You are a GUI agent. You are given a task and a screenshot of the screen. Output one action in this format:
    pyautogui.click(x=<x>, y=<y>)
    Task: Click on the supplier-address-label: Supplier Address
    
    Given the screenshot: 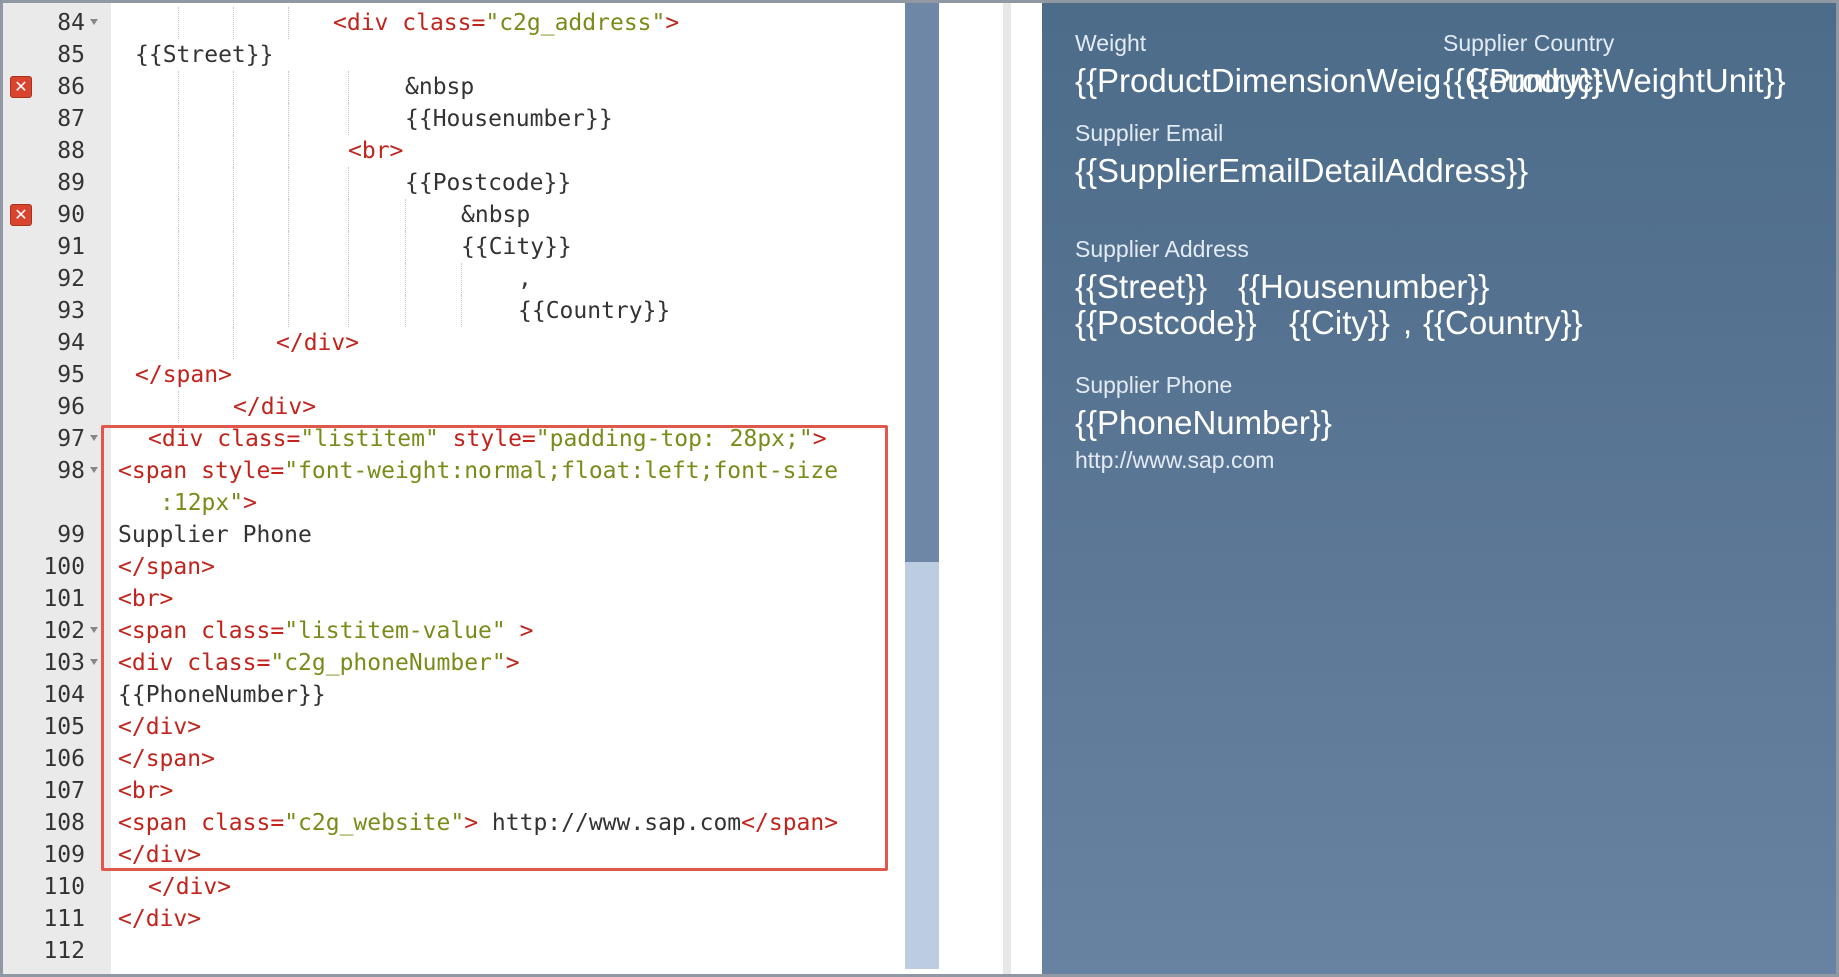 What is the action you would take?
    pyautogui.click(x=1162, y=249)
    